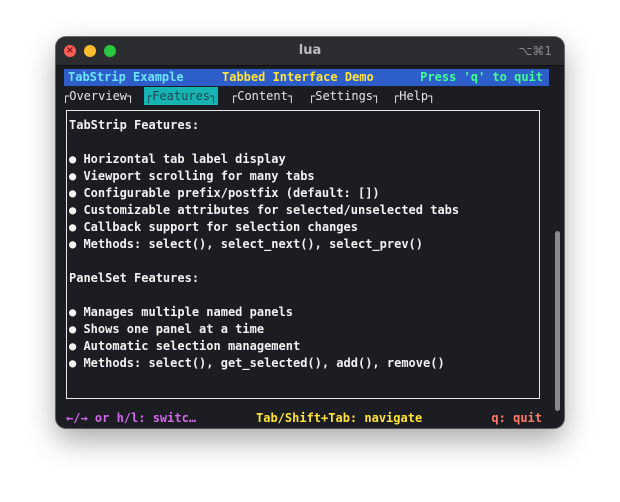 This screenshot has width=620, height=502. I want to click on content-line: ● Callback support for selection changes, so click(213, 227).